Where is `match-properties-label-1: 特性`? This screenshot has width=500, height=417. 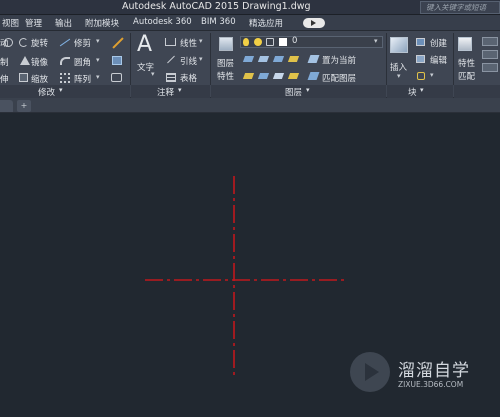 match-properties-label-1: 特性 is located at coordinates (466, 63).